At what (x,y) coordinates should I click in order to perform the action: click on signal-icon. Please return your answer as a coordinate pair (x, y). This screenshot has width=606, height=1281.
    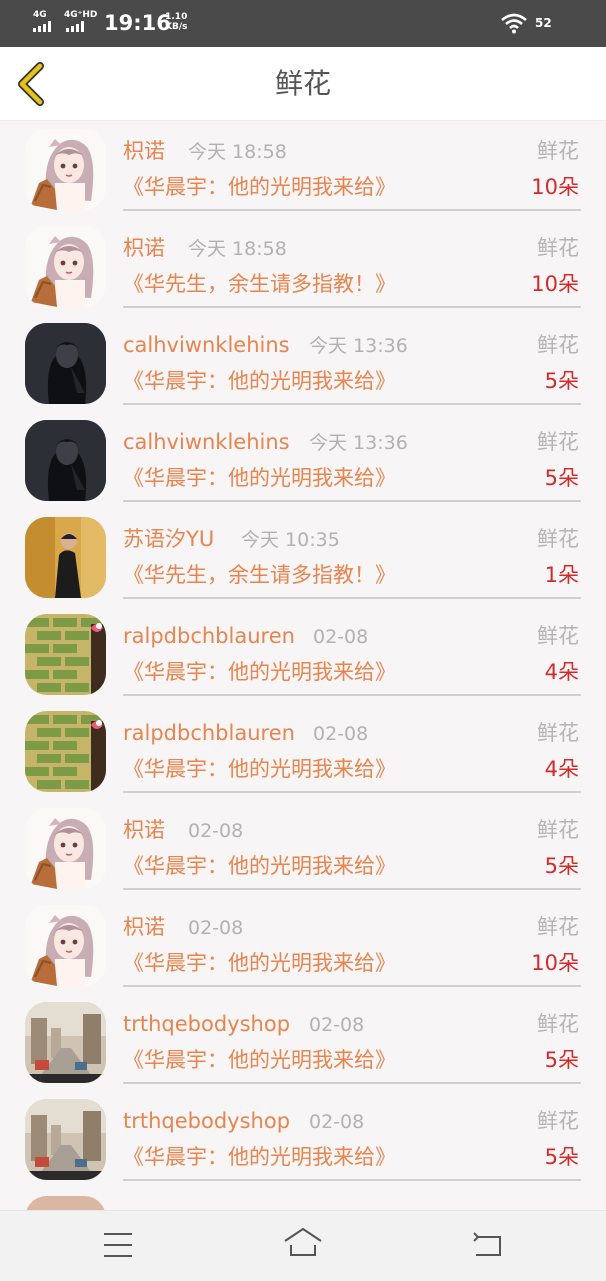
    Looking at the image, I should click on (42, 26).